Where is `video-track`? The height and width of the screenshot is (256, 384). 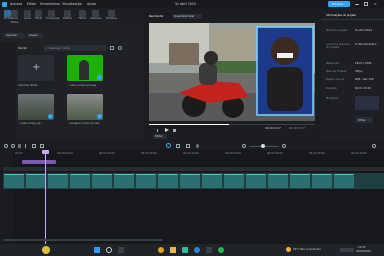 video-track is located at coordinates (193, 181).